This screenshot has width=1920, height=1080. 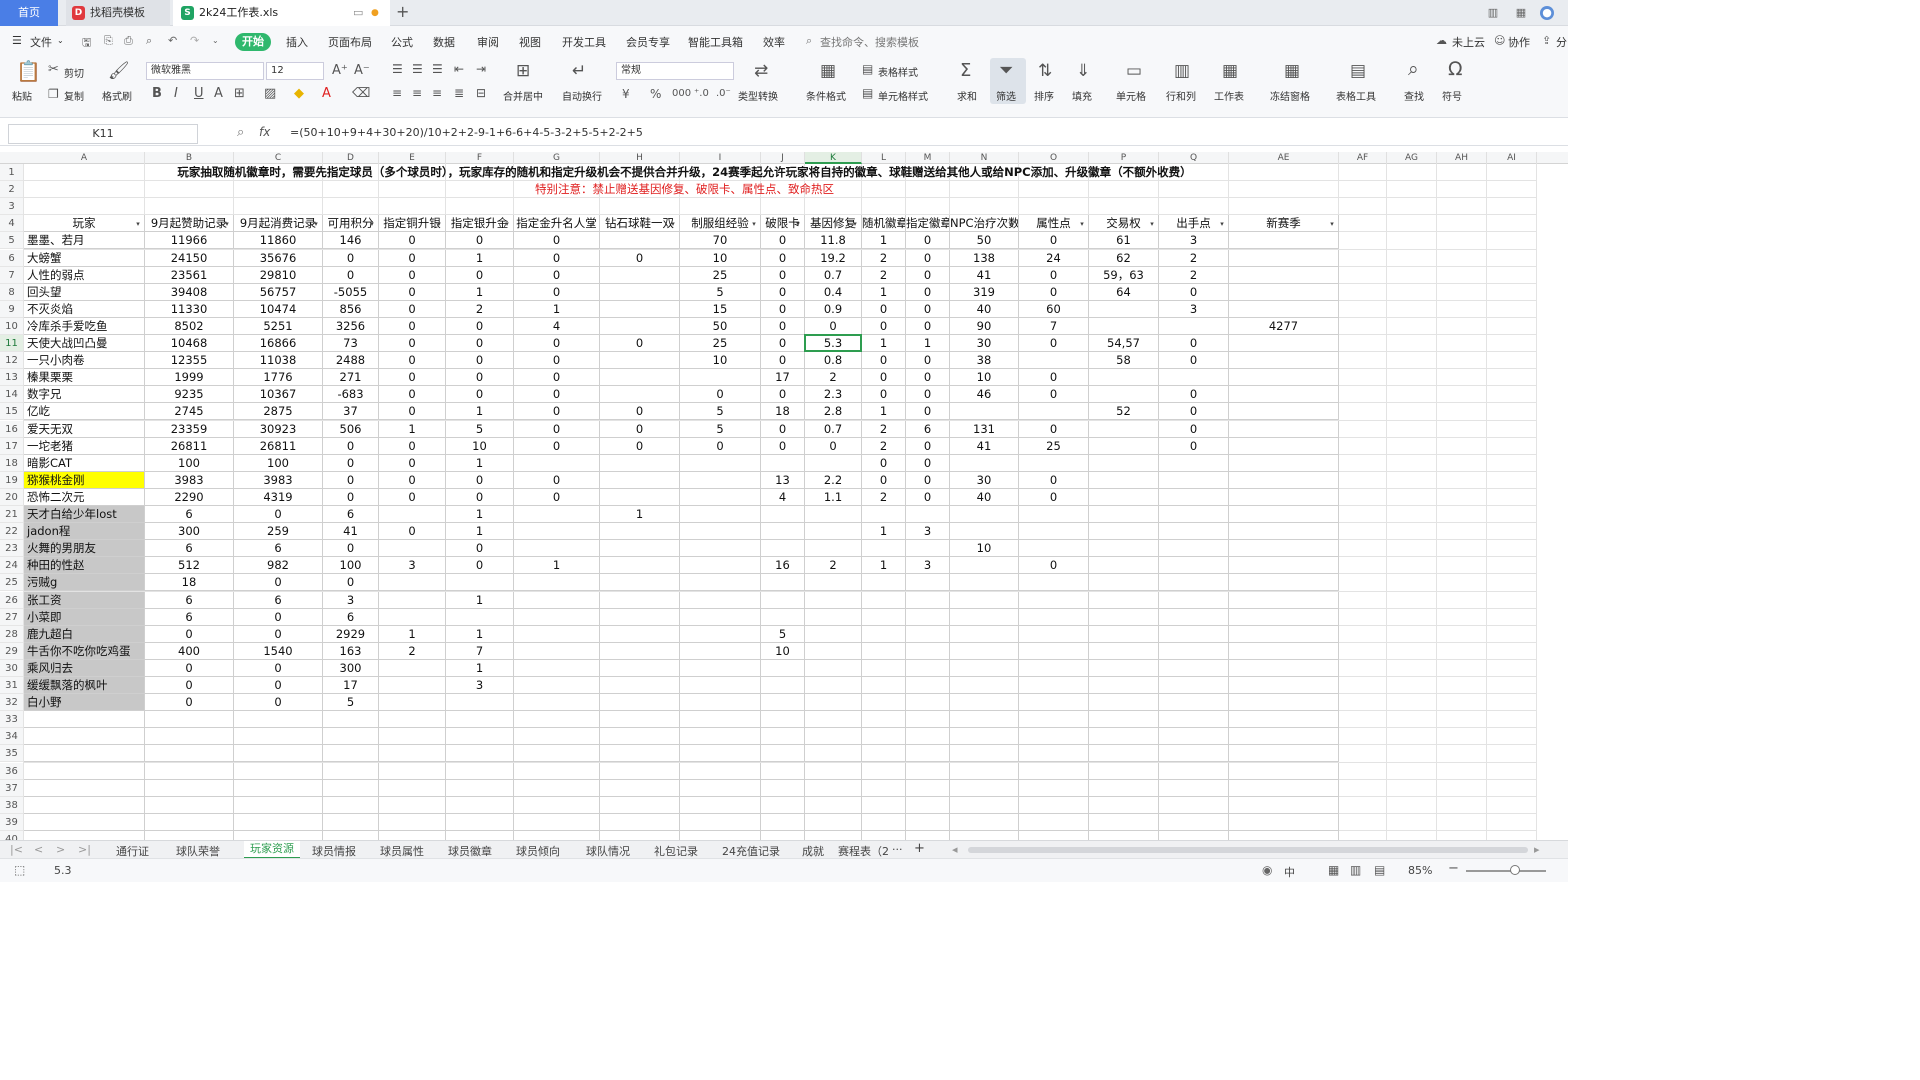 What do you see at coordinates (351, 241) in the screenshot?
I see `table-cell: 146` at bounding box center [351, 241].